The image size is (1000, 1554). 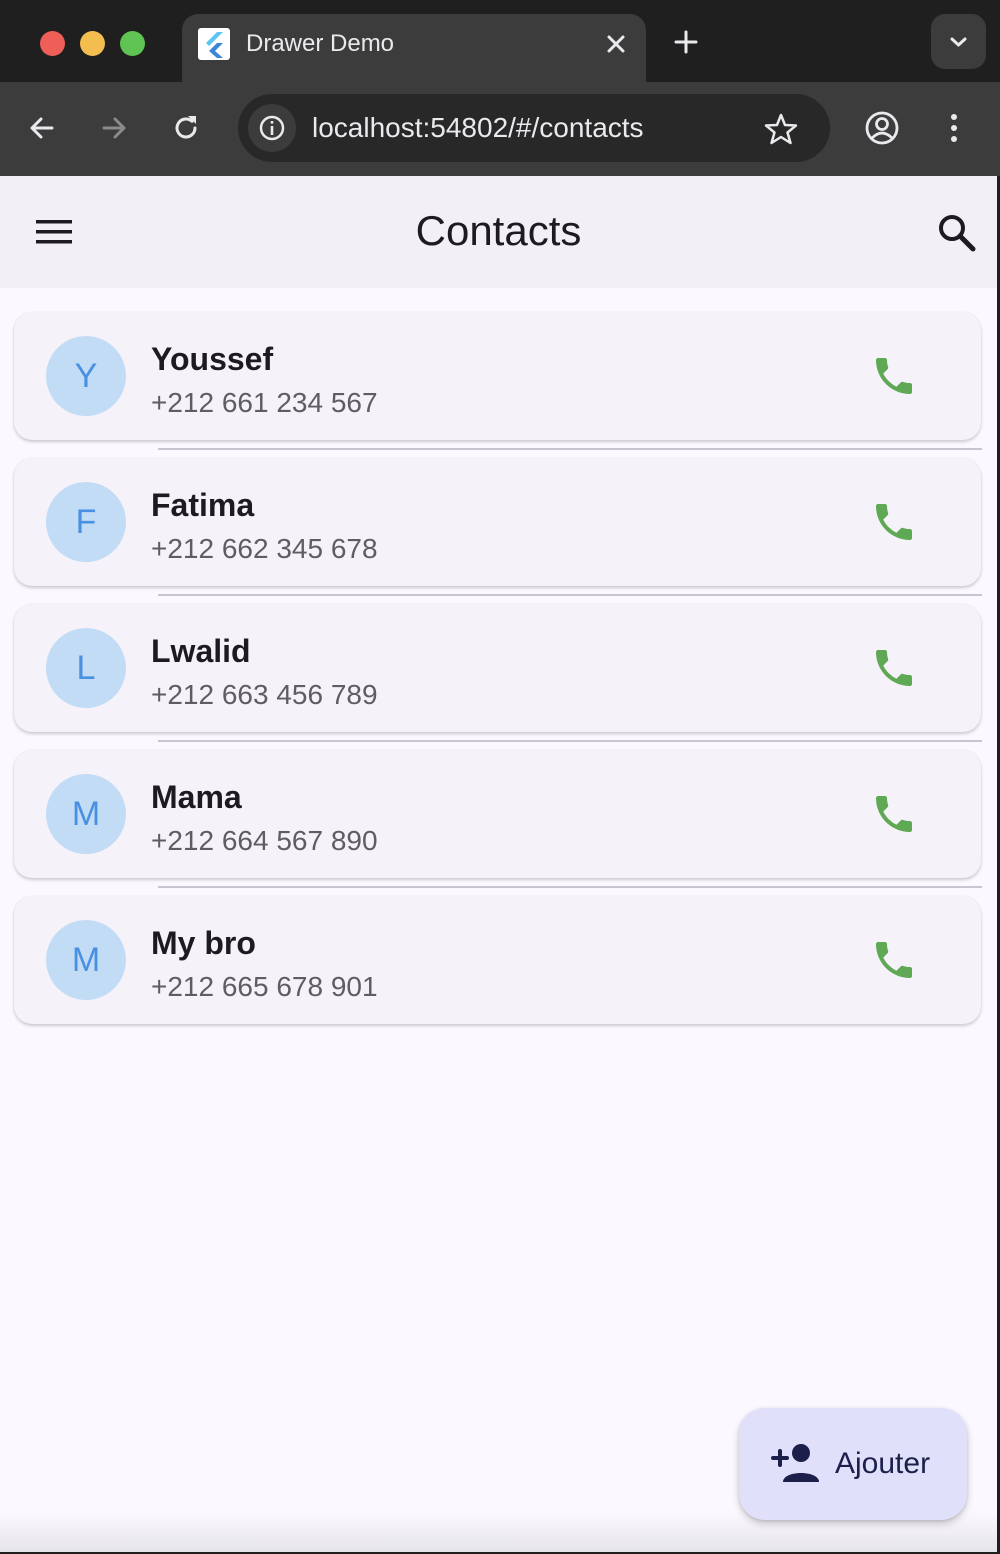 What do you see at coordinates (264, 840) in the screenshot?
I see `contact-phone: +212 664 567 890` at bounding box center [264, 840].